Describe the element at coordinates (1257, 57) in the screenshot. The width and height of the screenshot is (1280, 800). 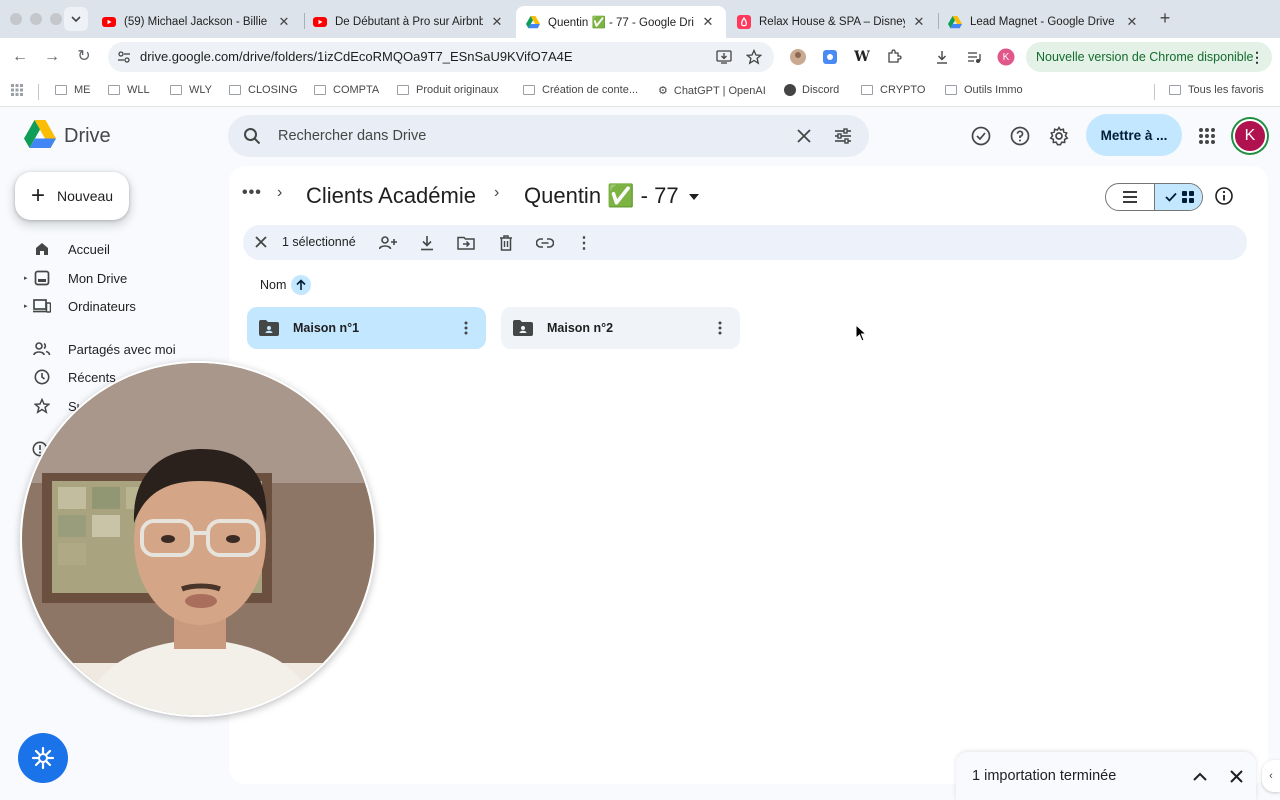
I see `more-vert-icon: ⋮` at that location.